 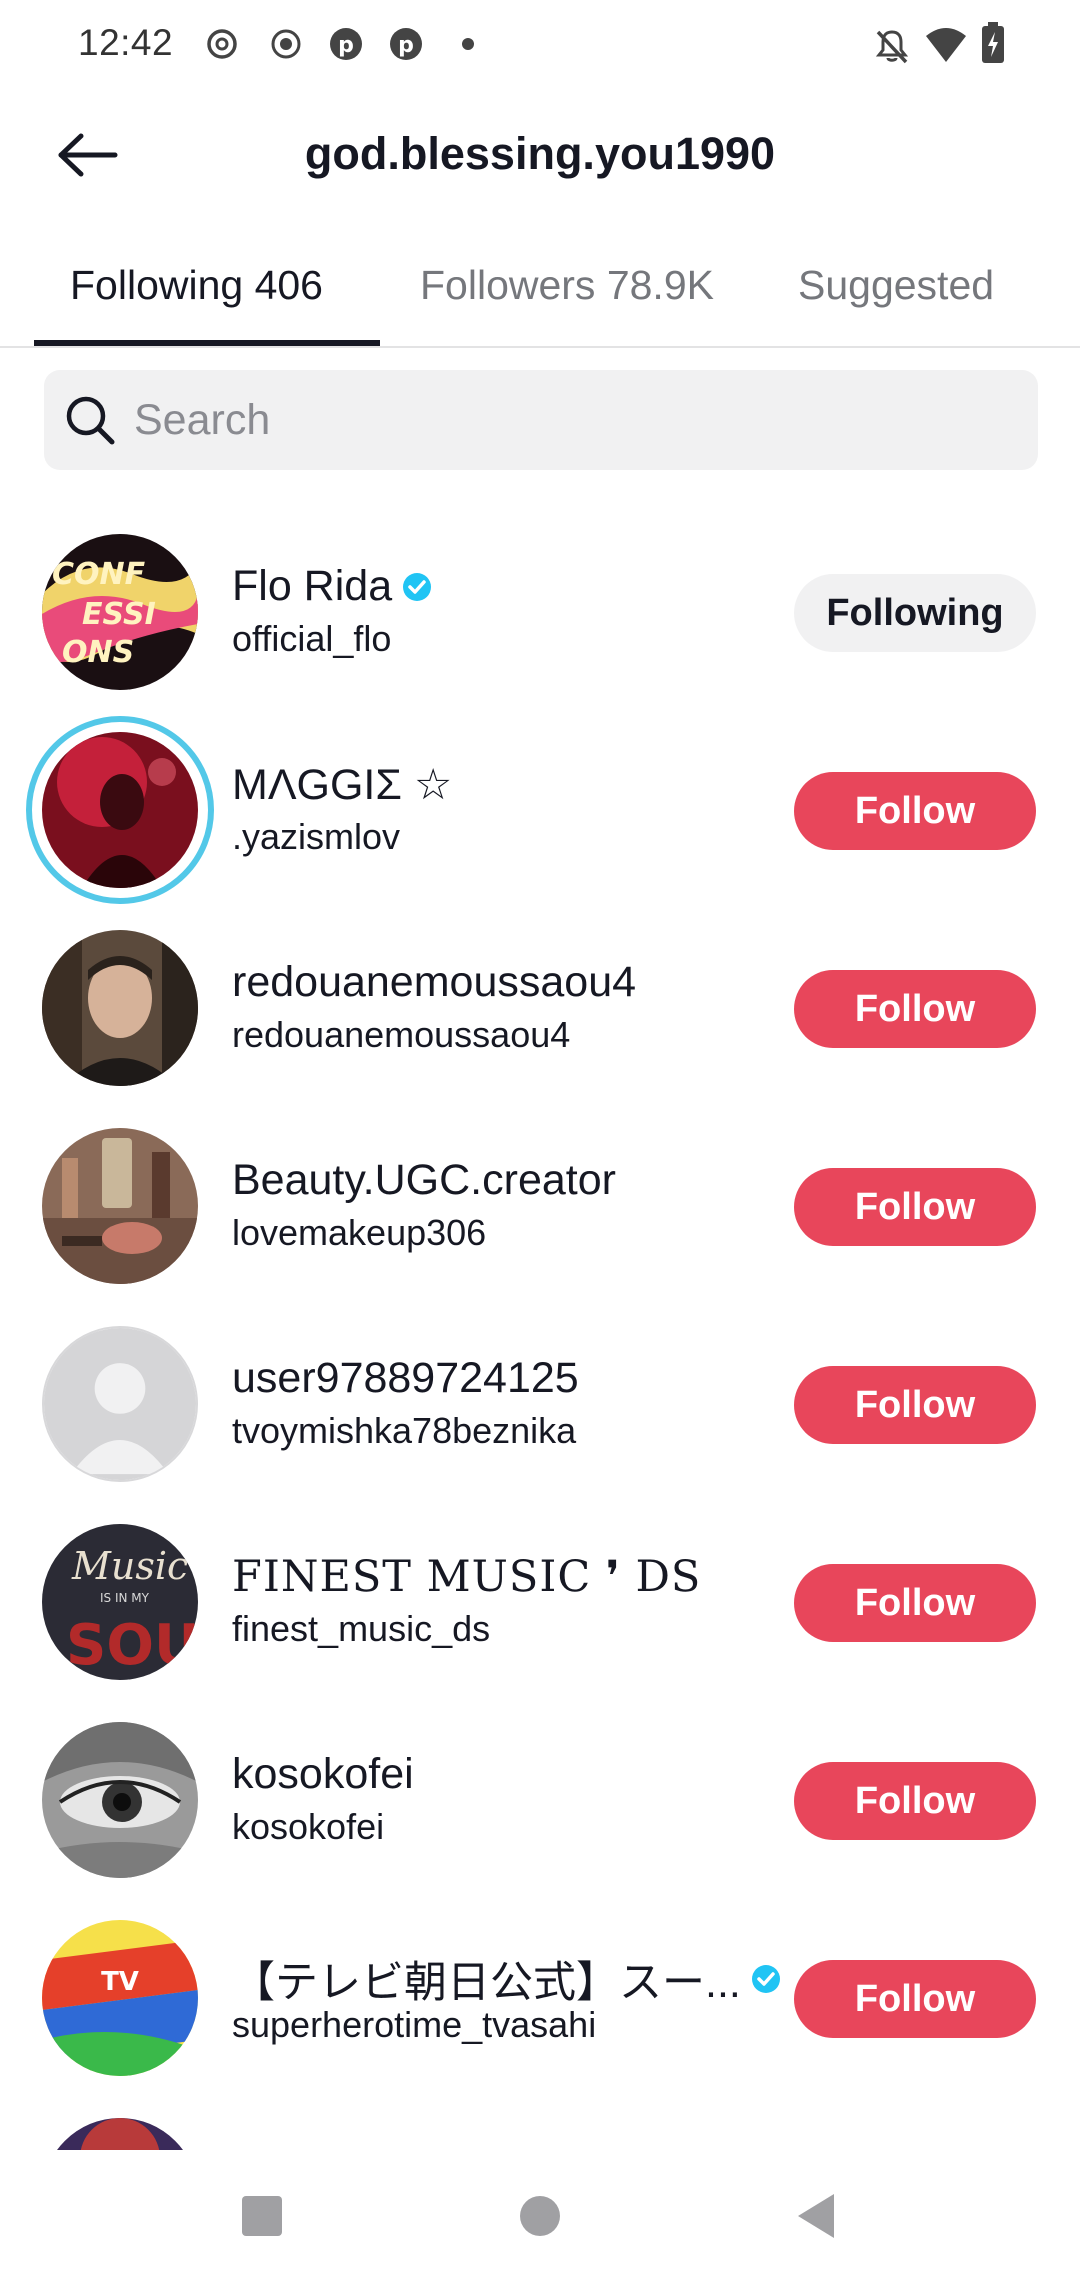 I want to click on avatar: CONF ESSI ONS, so click(x=120, y=612).